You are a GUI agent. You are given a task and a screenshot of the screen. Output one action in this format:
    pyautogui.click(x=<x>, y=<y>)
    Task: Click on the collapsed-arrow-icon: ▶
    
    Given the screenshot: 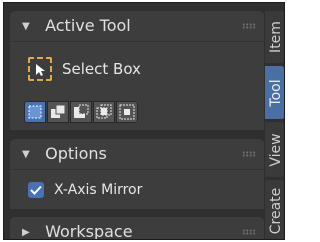 What is the action you would take?
    pyautogui.click(x=26, y=232)
    